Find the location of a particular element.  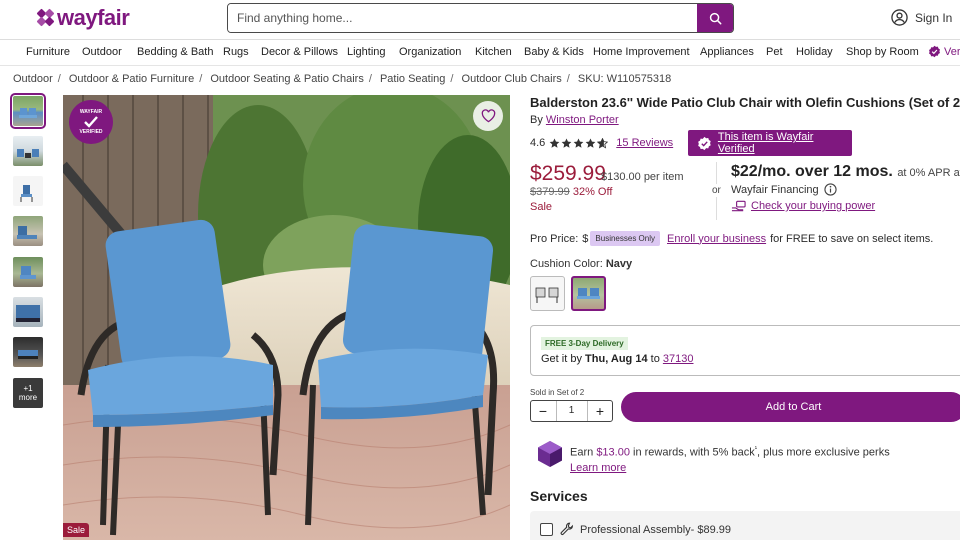

more-count: +1 is located at coordinates (28, 388).